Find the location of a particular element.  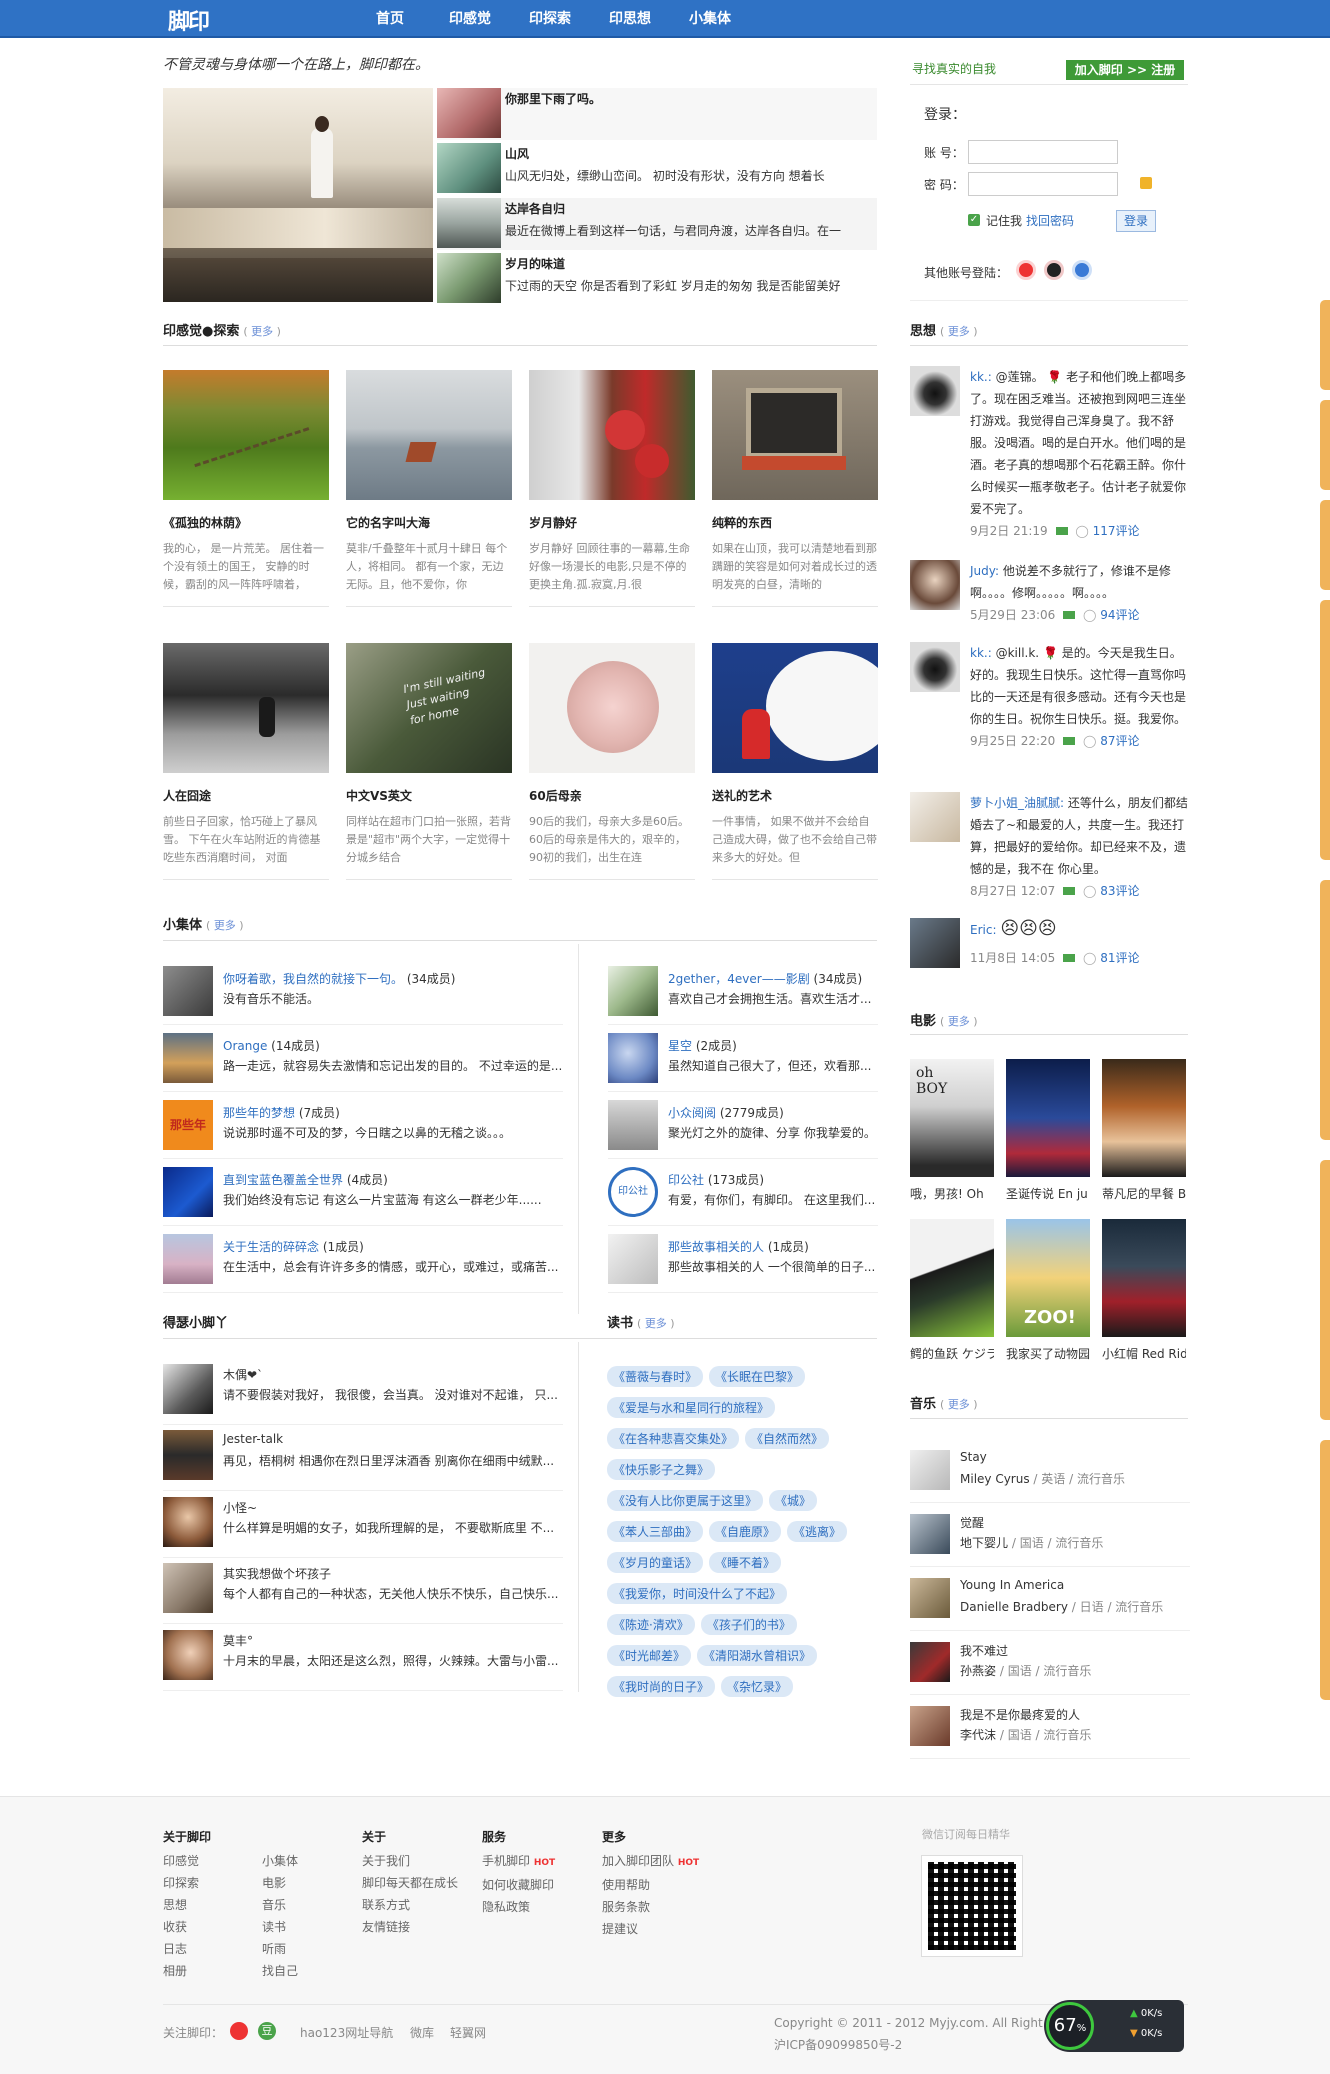

user-name: 莫丰° is located at coordinates (238, 1640).